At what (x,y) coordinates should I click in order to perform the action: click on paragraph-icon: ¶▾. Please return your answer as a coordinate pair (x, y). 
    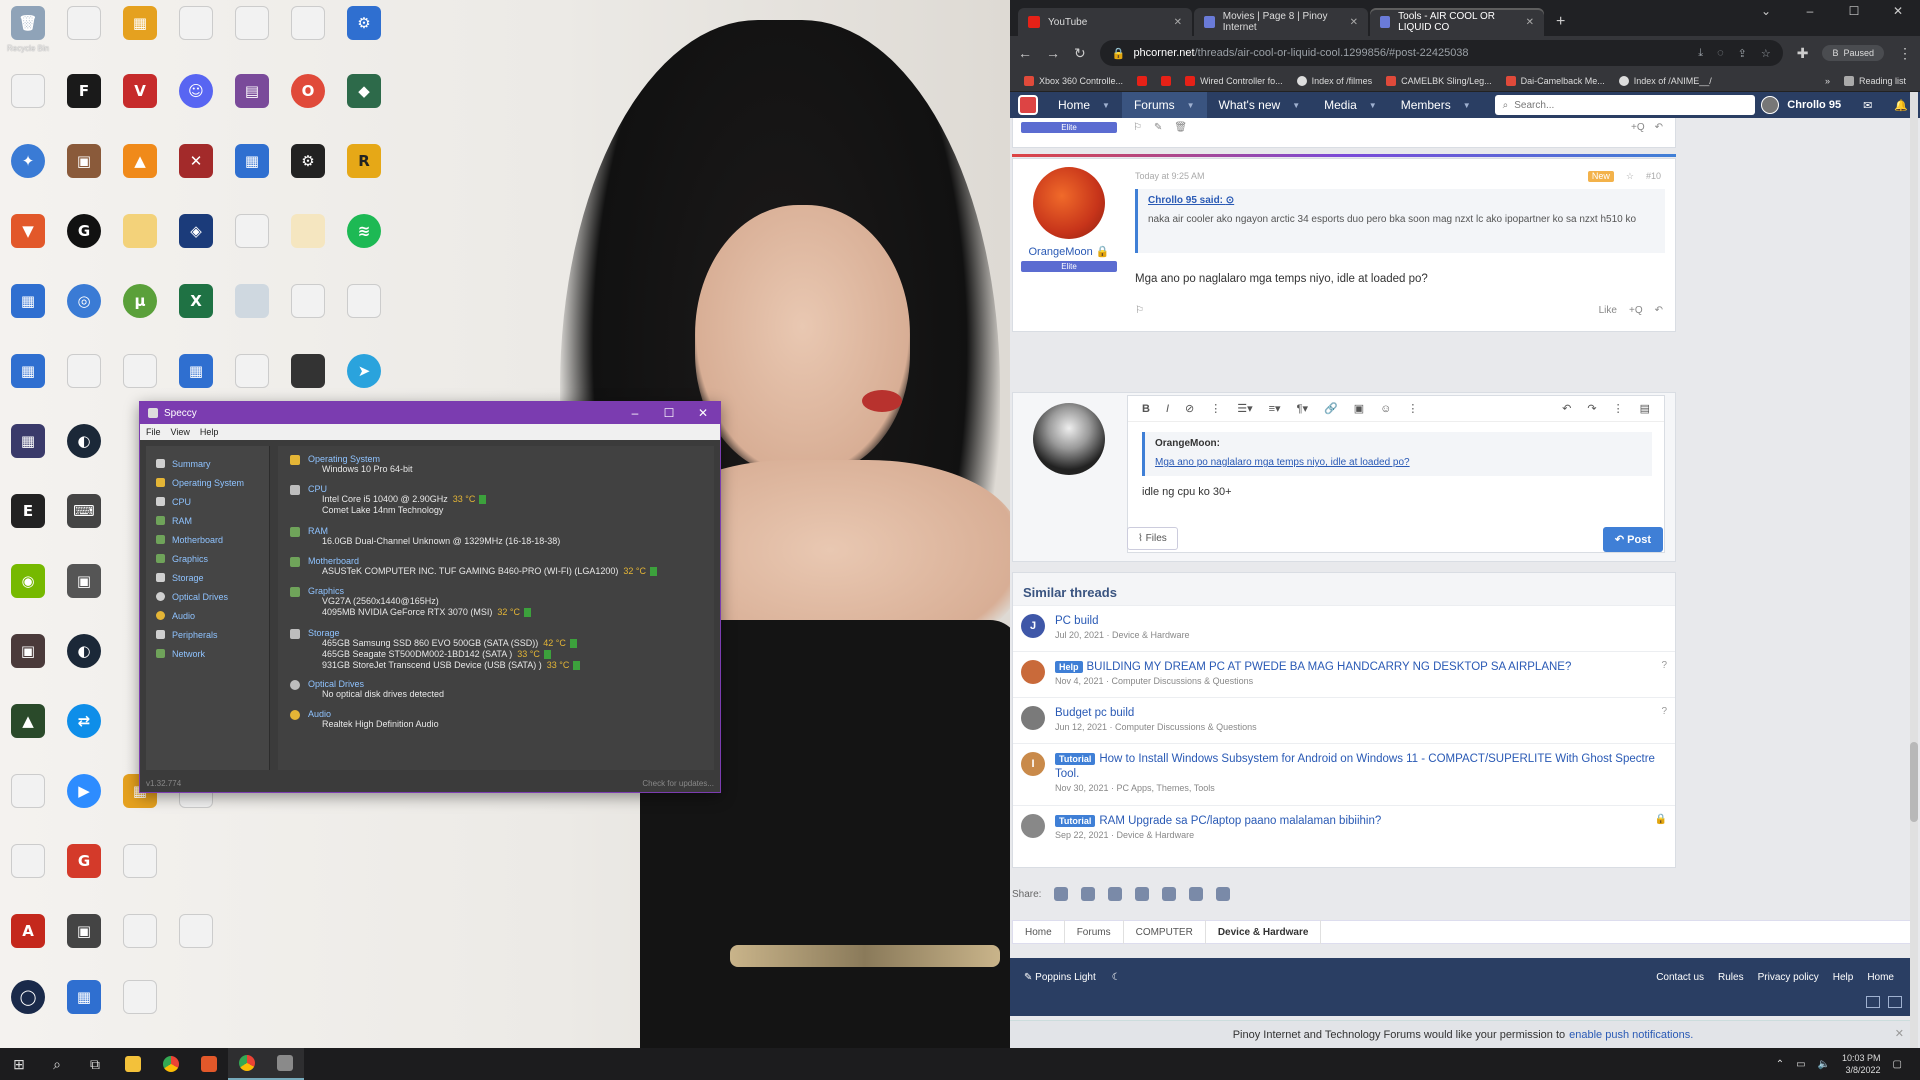
    Looking at the image, I should click on (1302, 408).